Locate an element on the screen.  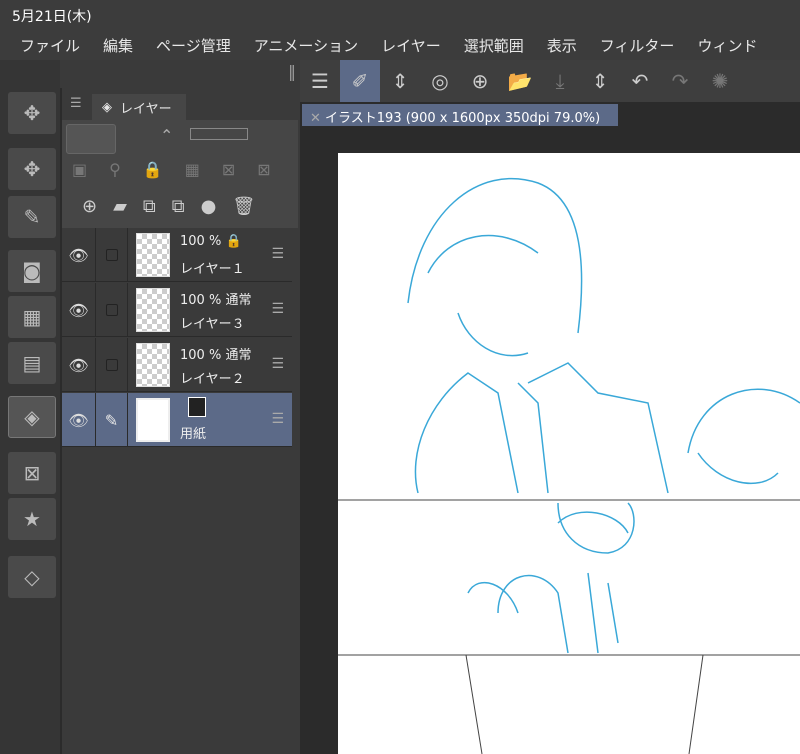
color-icon: ◙ is located at coordinates (32, 271).